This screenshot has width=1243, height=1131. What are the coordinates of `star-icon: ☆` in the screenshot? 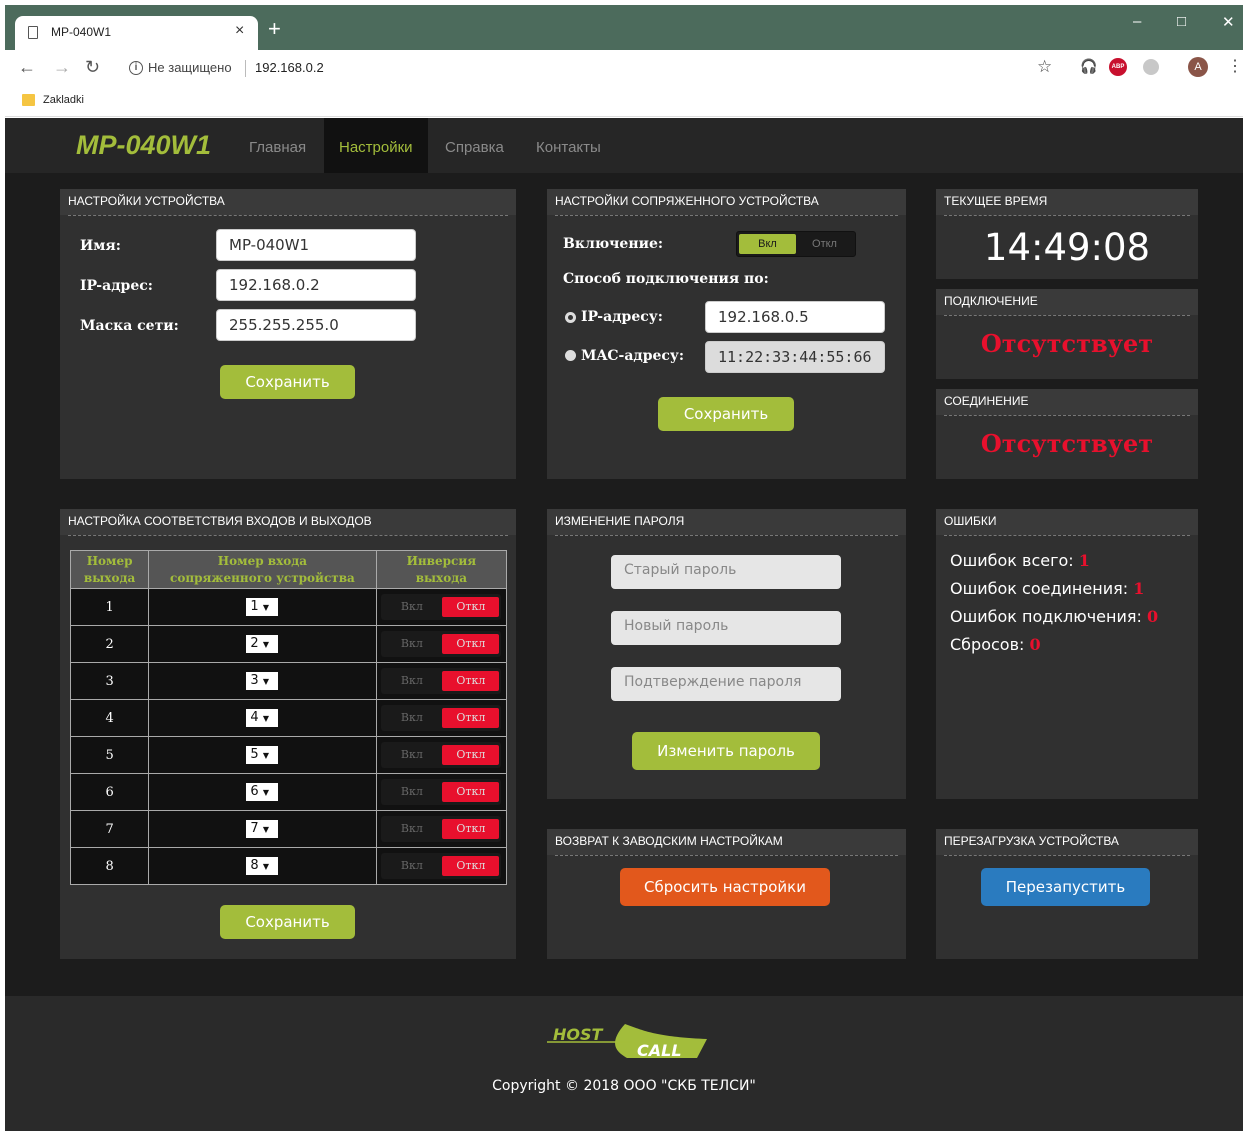 It's located at (1044, 67).